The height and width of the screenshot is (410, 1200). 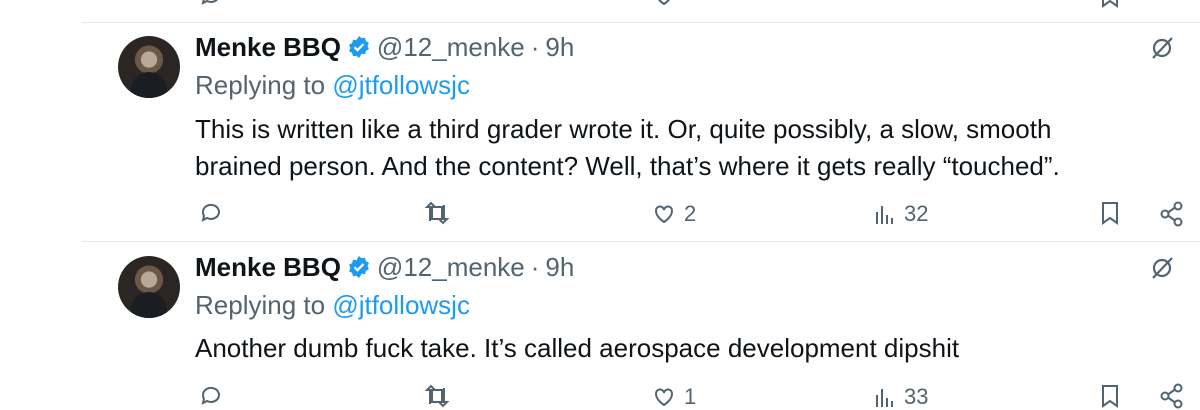 I want to click on like-count: 2, so click(x=690, y=213).